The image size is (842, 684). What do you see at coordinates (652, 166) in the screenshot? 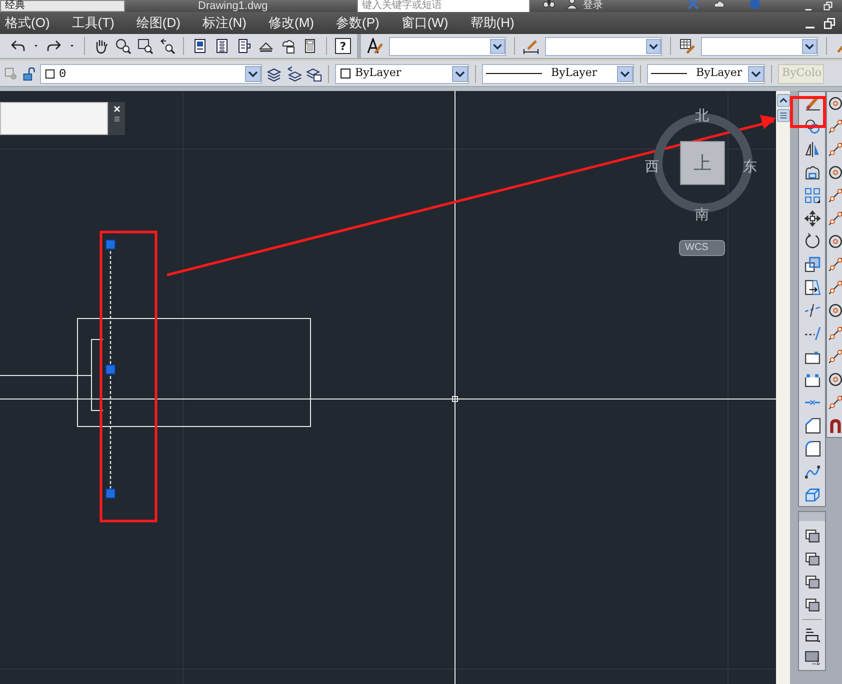
I see `compass-west: 西` at bounding box center [652, 166].